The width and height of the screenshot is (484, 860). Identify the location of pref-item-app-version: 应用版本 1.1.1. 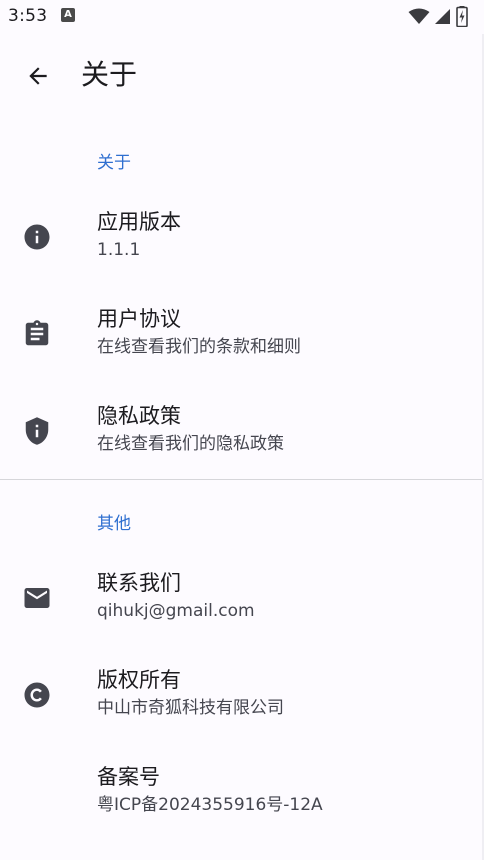
(242, 236).